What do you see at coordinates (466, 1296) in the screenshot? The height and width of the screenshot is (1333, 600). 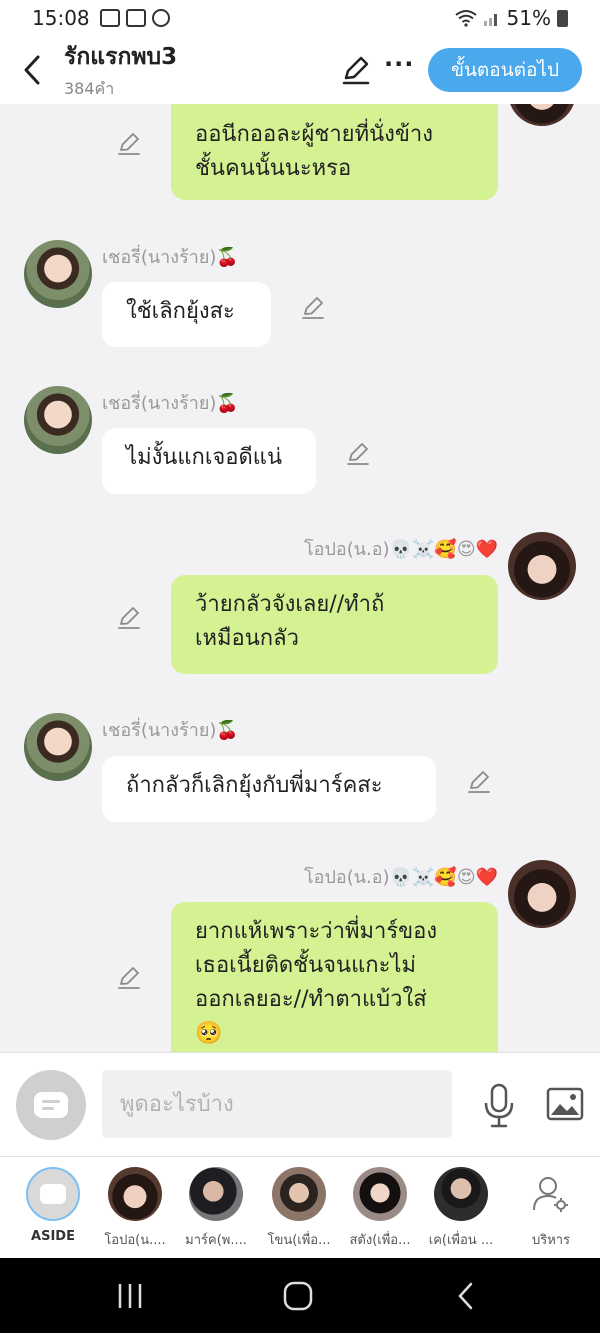 I see `back-nav-icon` at bounding box center [466, 1296].